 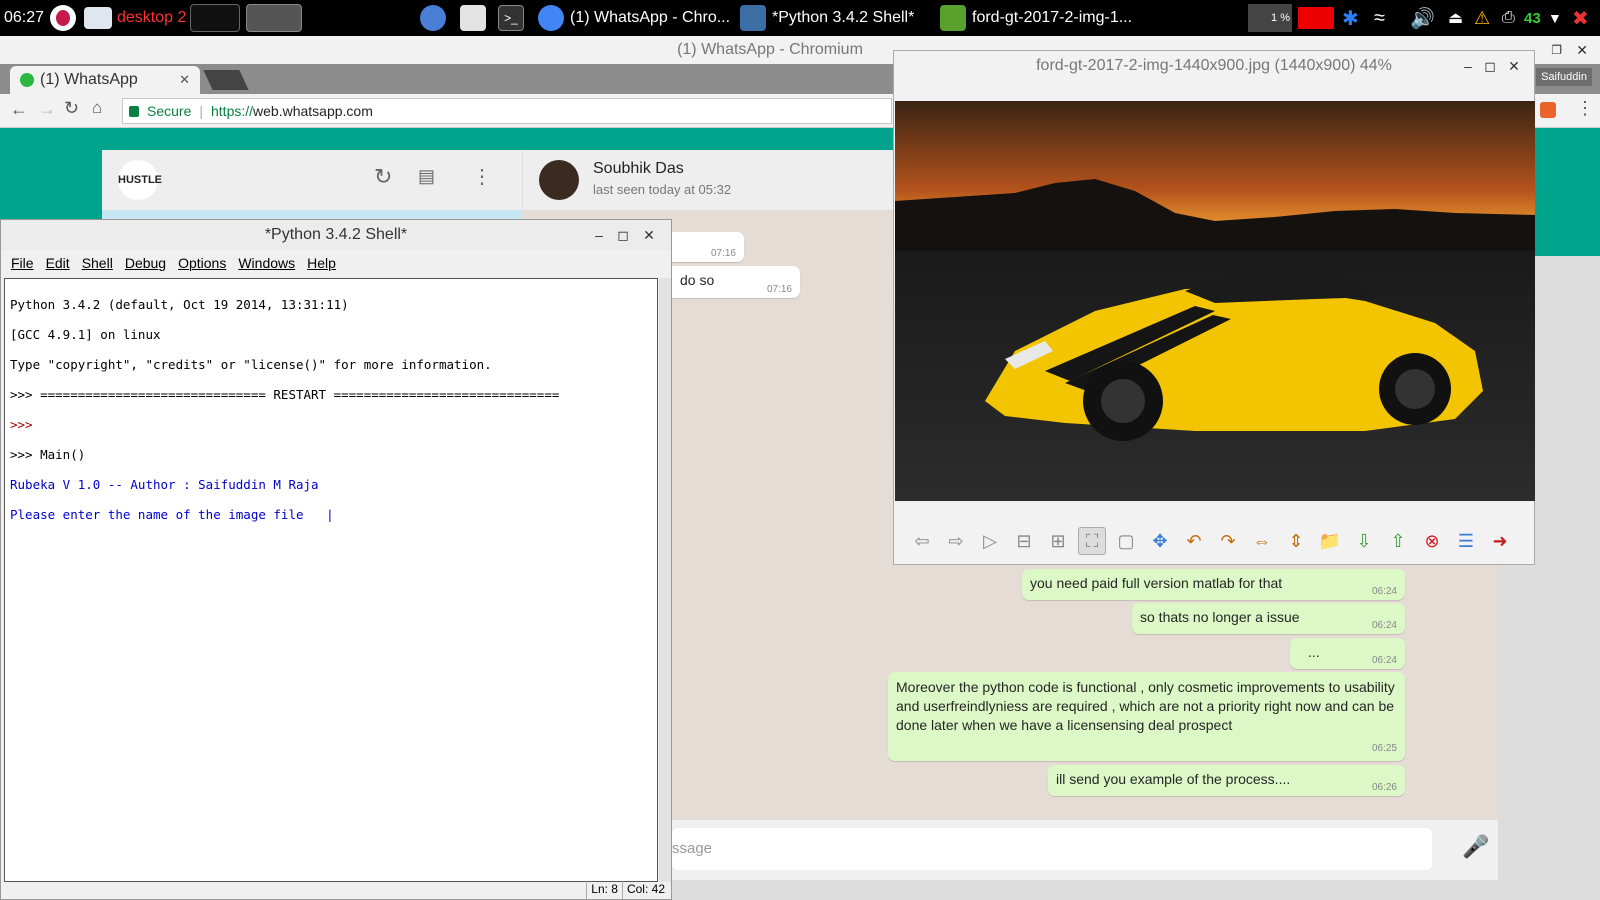 I want to click on extension-icon, so click(x=1548, y=110).